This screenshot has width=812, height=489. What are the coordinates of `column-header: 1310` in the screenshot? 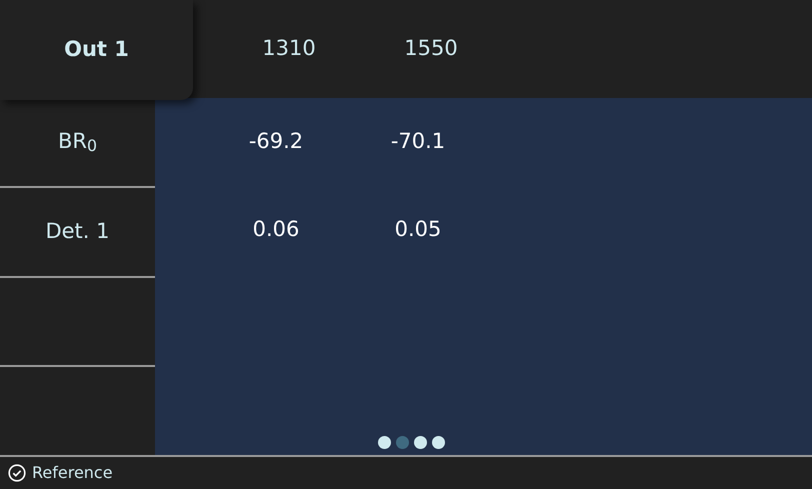 It's located at (289, 48).